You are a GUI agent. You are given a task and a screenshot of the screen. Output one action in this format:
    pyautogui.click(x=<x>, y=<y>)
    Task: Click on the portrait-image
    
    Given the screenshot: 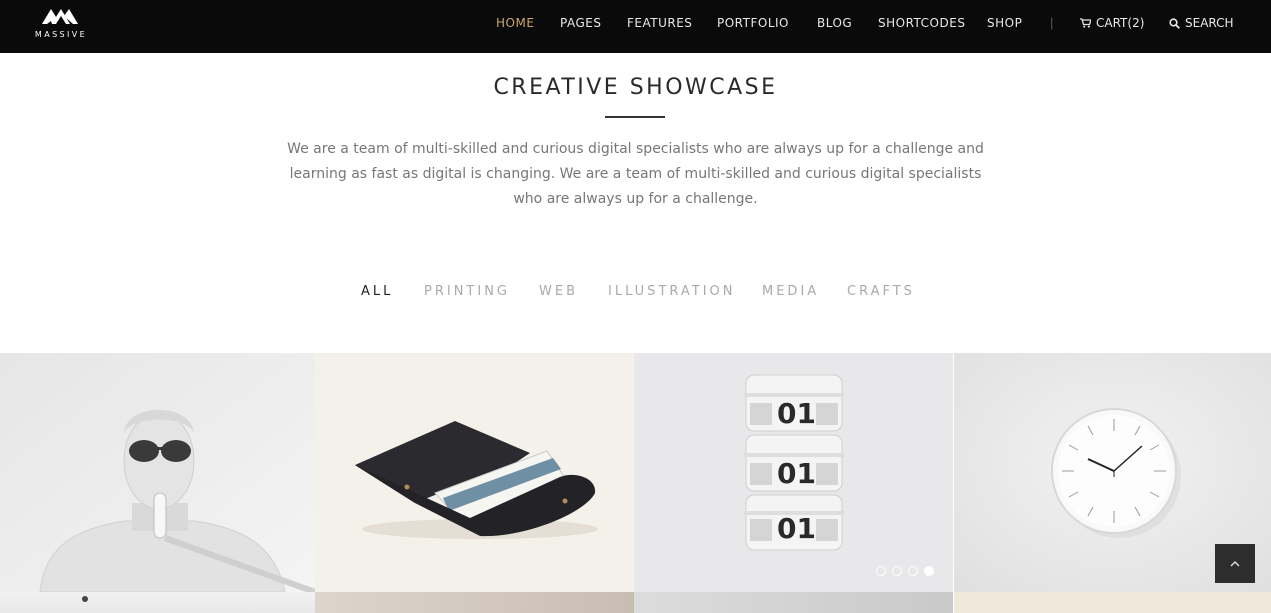 What is the action you would take?
    pyautogui.click(x=157, y=472)
    